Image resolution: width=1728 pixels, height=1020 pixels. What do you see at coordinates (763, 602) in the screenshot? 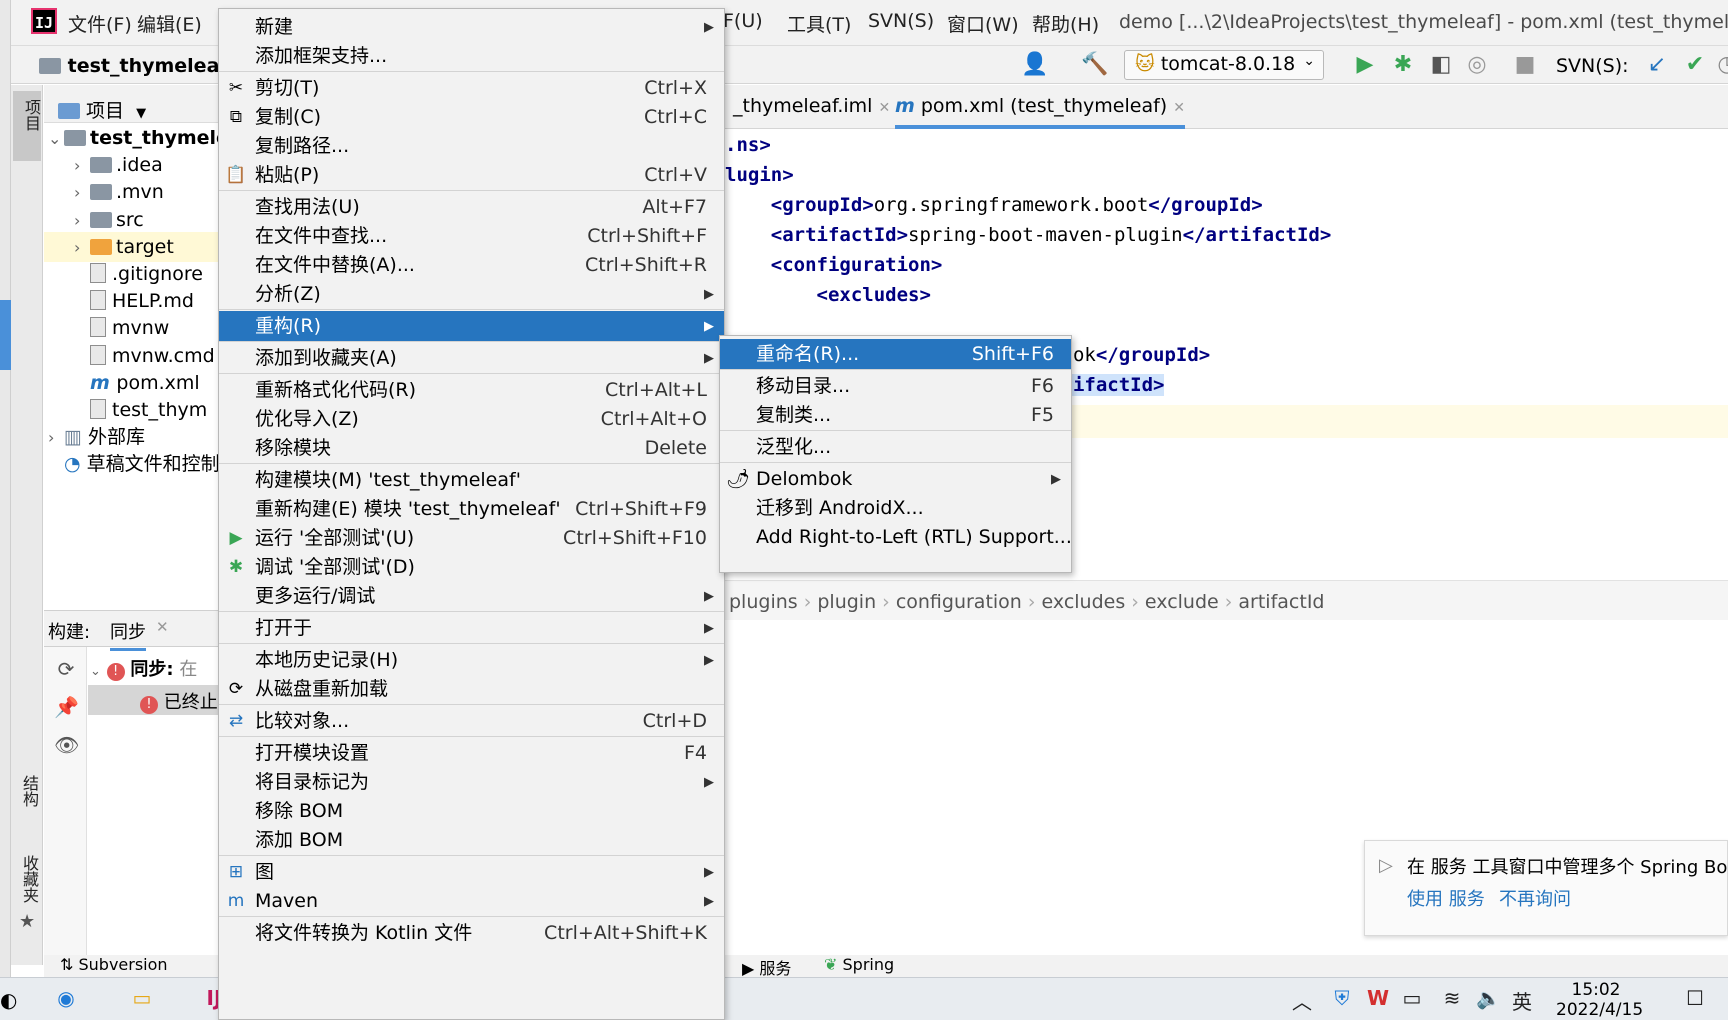
I see `breadcrumb-plugins: plugins` at bounding box center [763, 602].